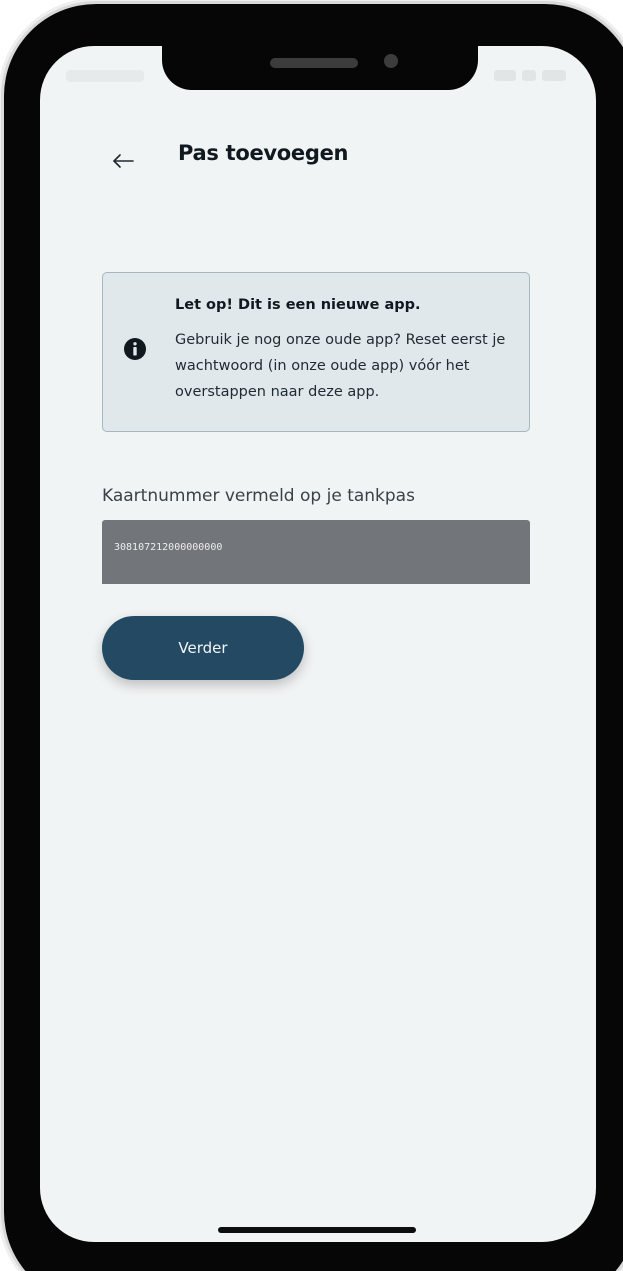  I want to click on card-number-label: Kaartnummer vermeld op je tankpas, so click(258, 496).